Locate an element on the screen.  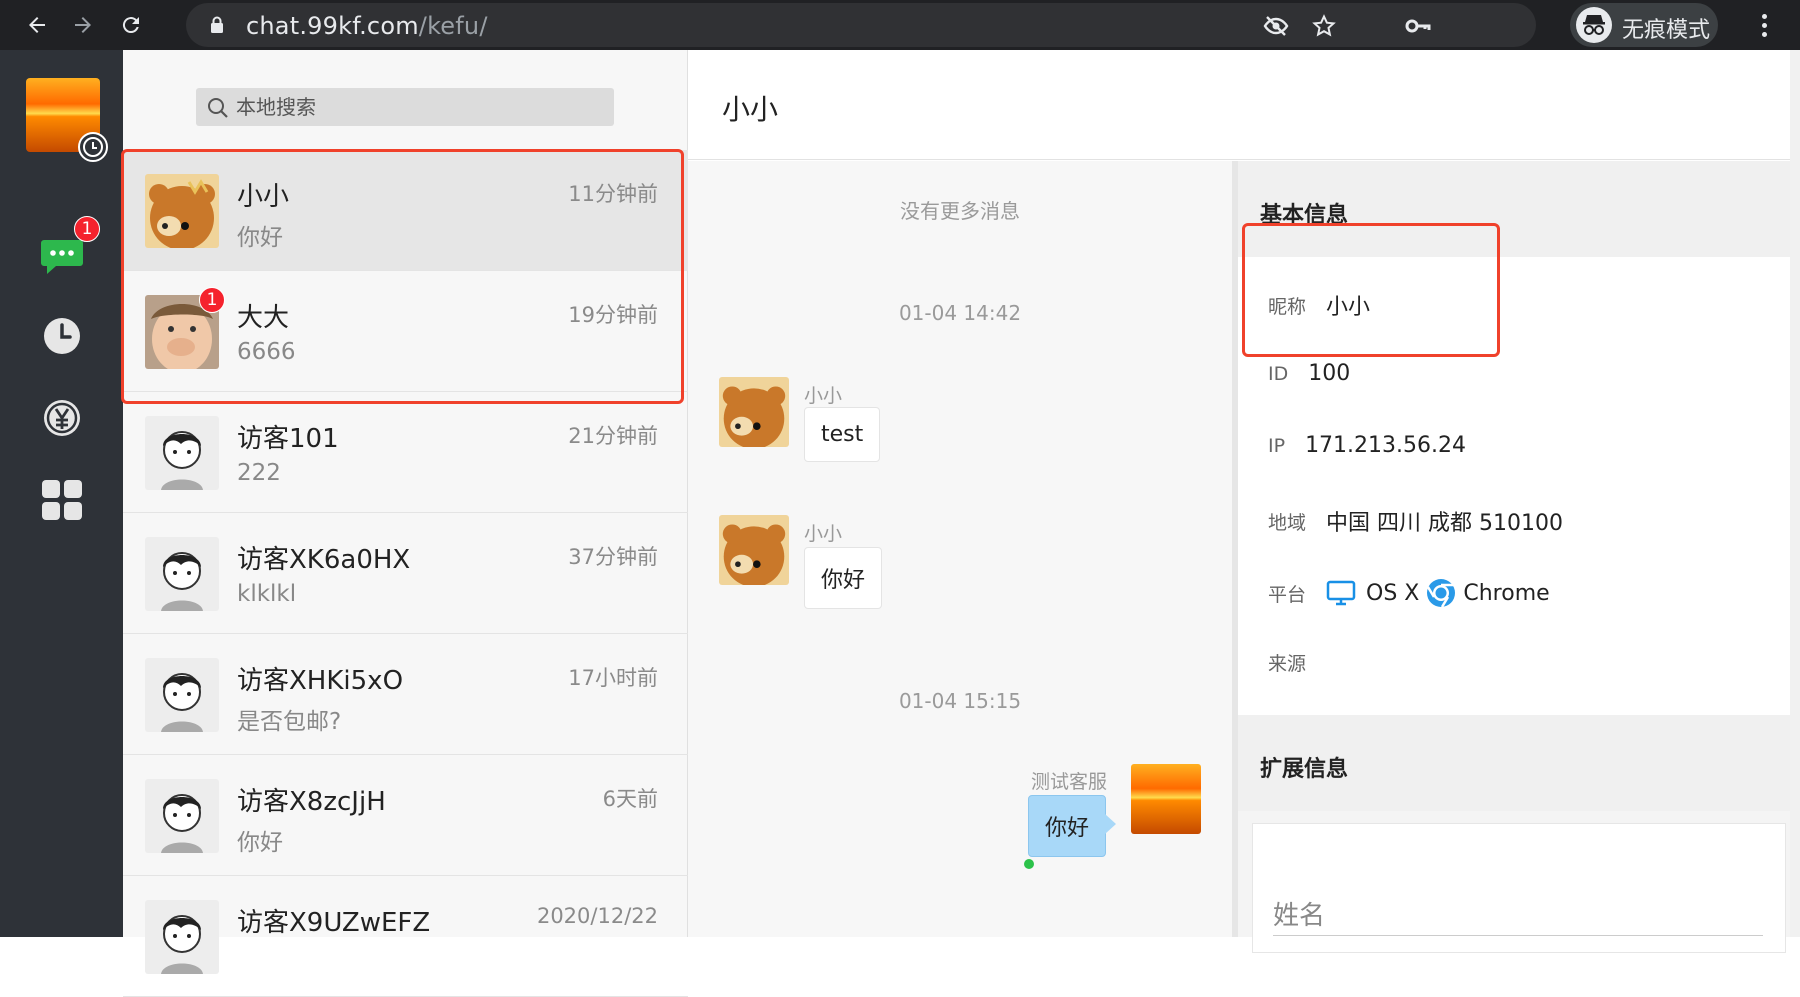
lock-icon is located at coordinates (217, 24).